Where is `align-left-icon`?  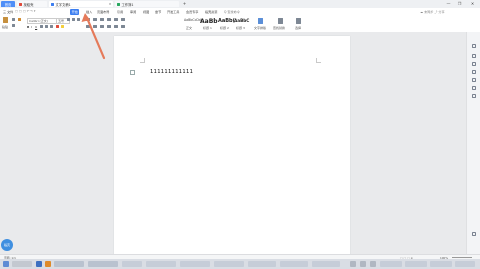
align-left-icon is located at coordinates (88, 26).